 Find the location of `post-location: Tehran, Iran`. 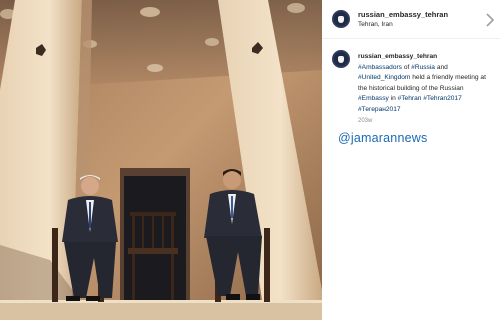

post-location: Tehran, Iran is located at coordinates (375, 24).